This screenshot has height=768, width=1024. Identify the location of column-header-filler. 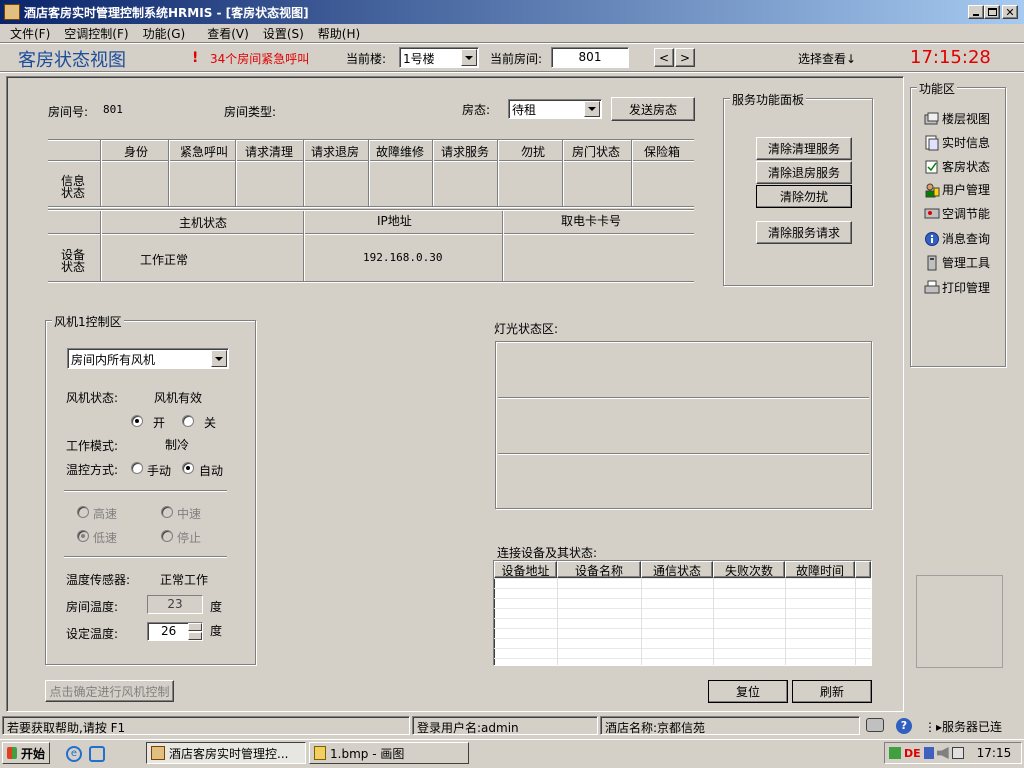
(863, 569).